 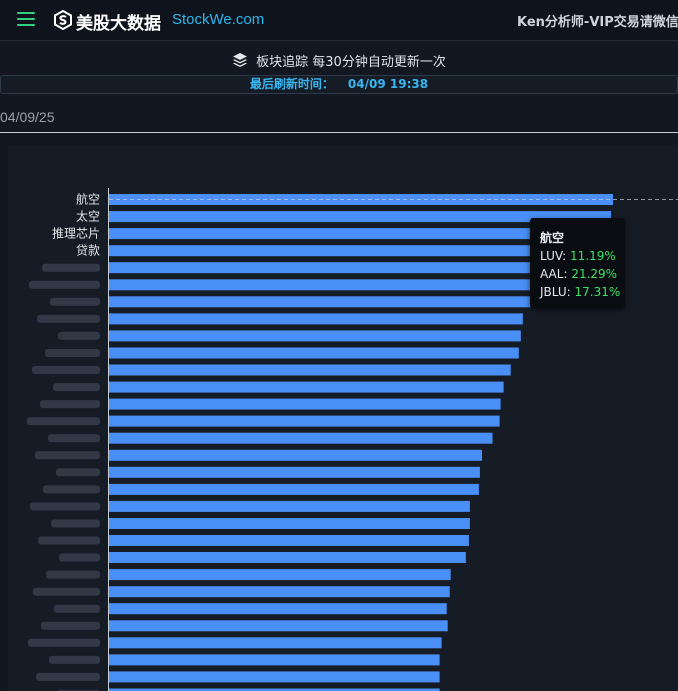 I want to click on tooltip-value: 17.31%, so click(x=597, y=292).